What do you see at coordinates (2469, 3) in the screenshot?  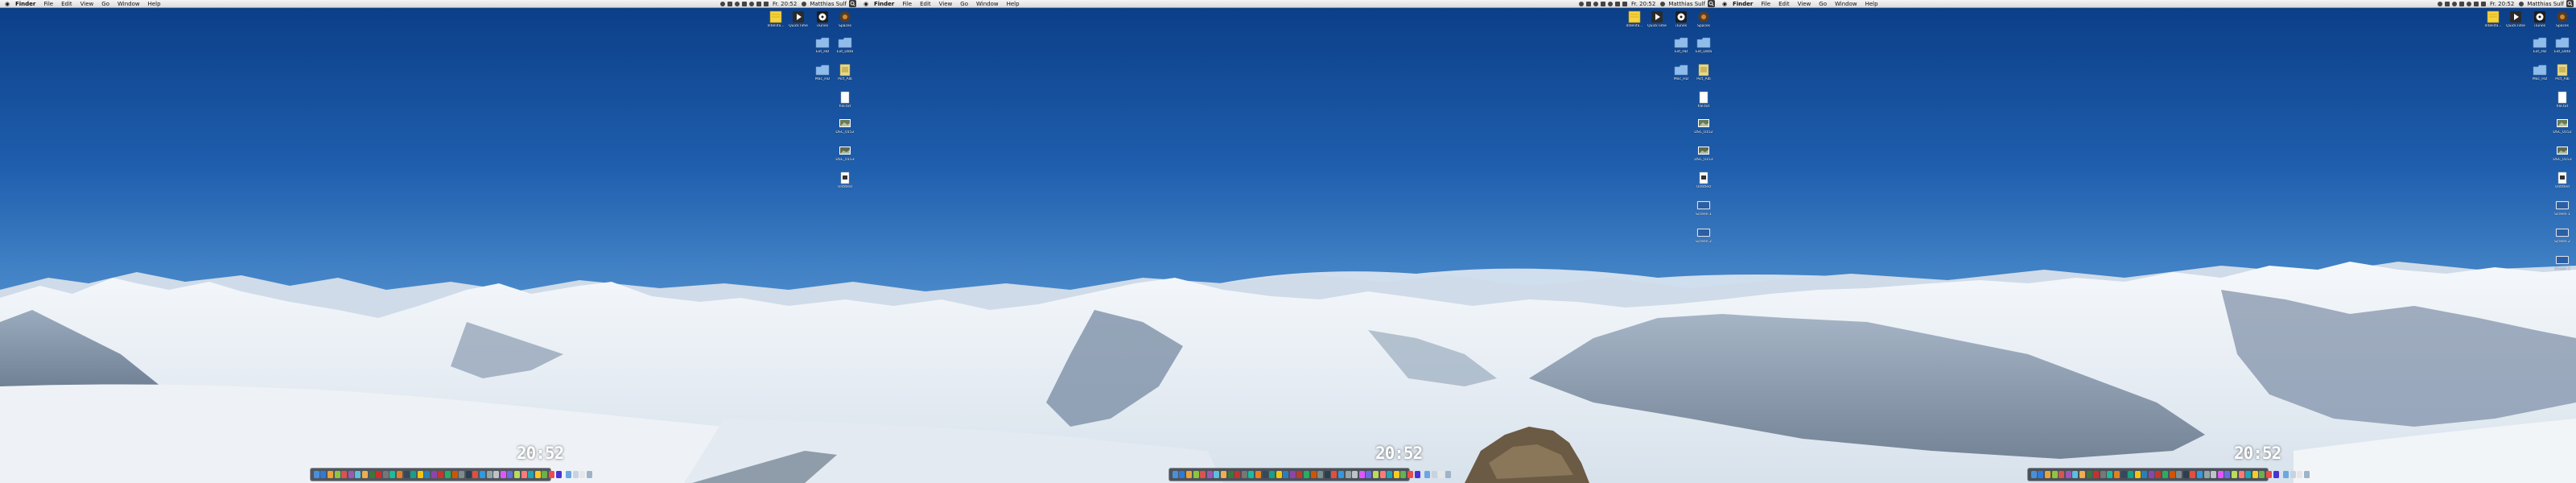 I see `wifi-icon` at bounding box center [2469, 3].